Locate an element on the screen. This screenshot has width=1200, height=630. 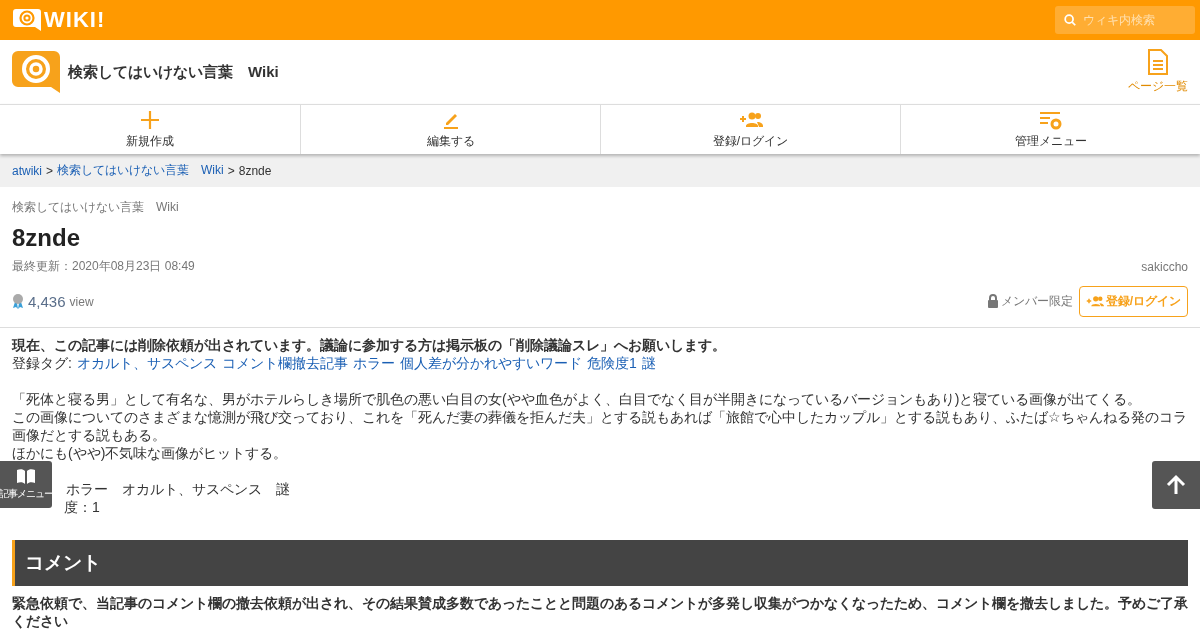
view-count: 4,436 is located at coordinates (47, 301).